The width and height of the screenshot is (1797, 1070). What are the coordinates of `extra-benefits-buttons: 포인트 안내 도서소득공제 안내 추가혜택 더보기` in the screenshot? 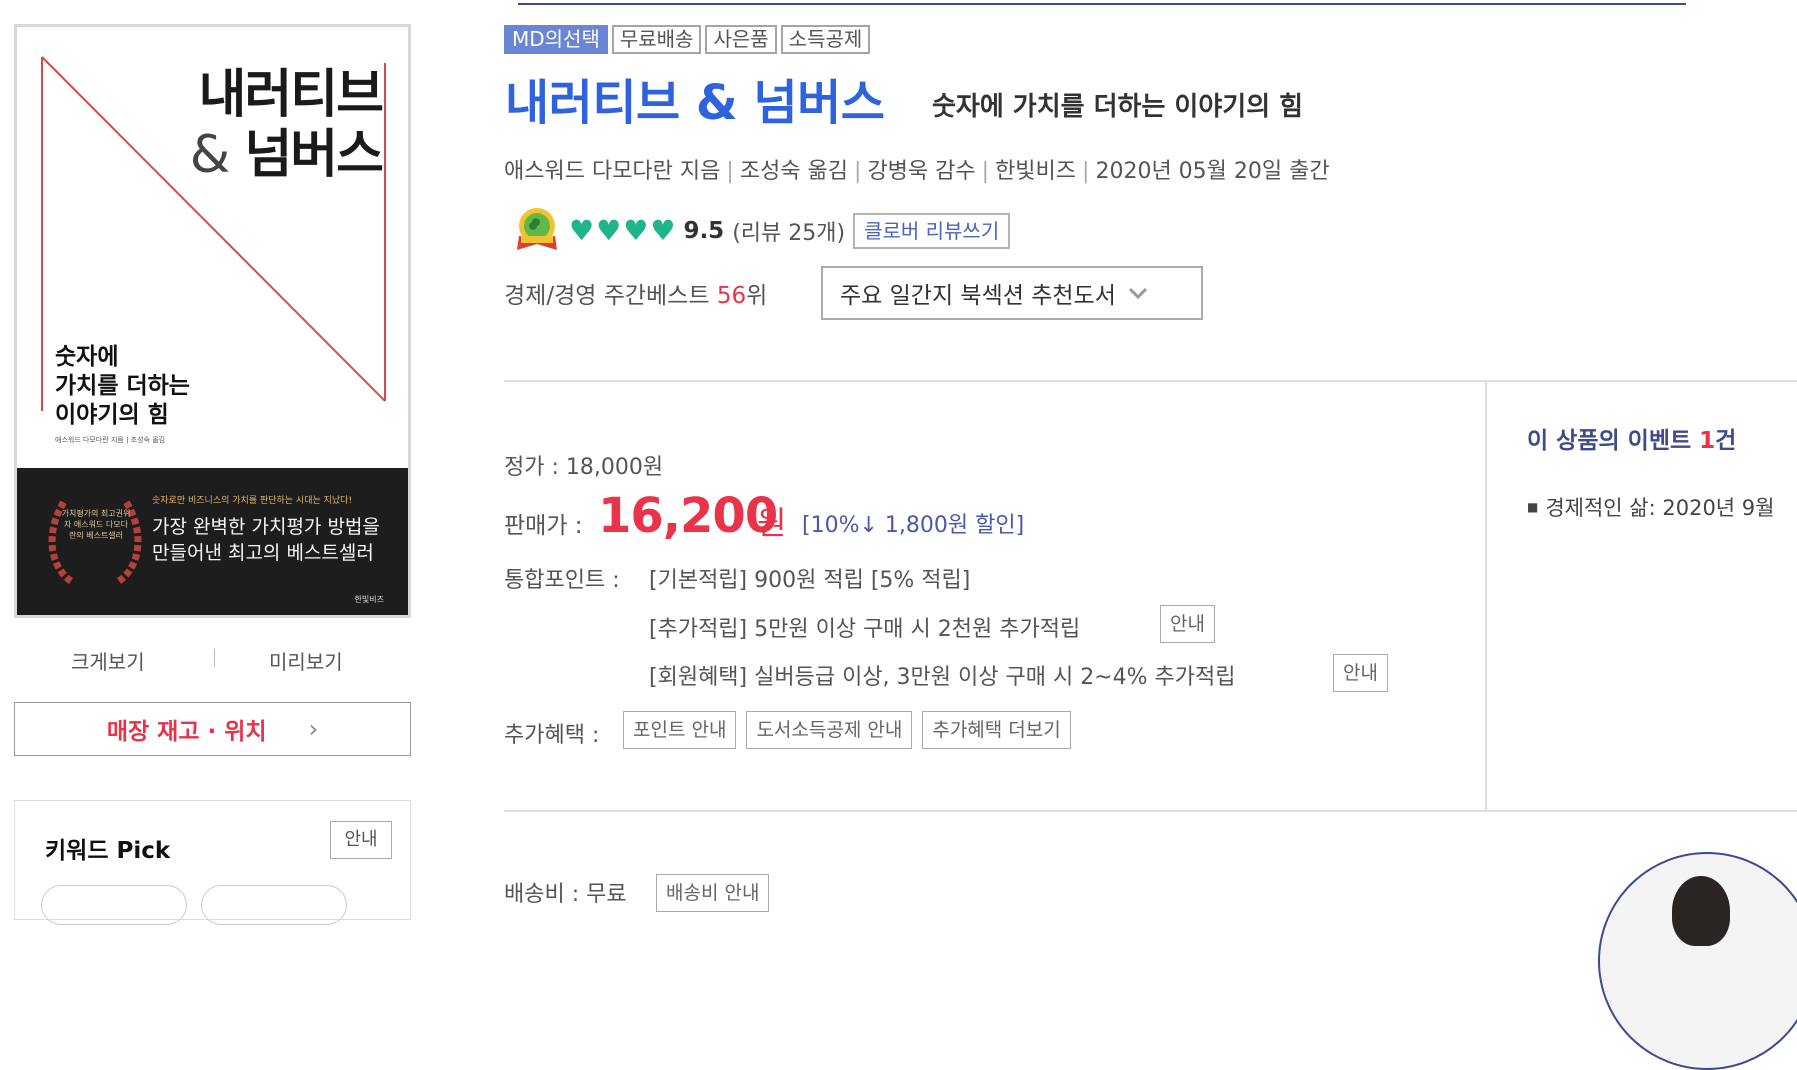 It's located at (847, 730).